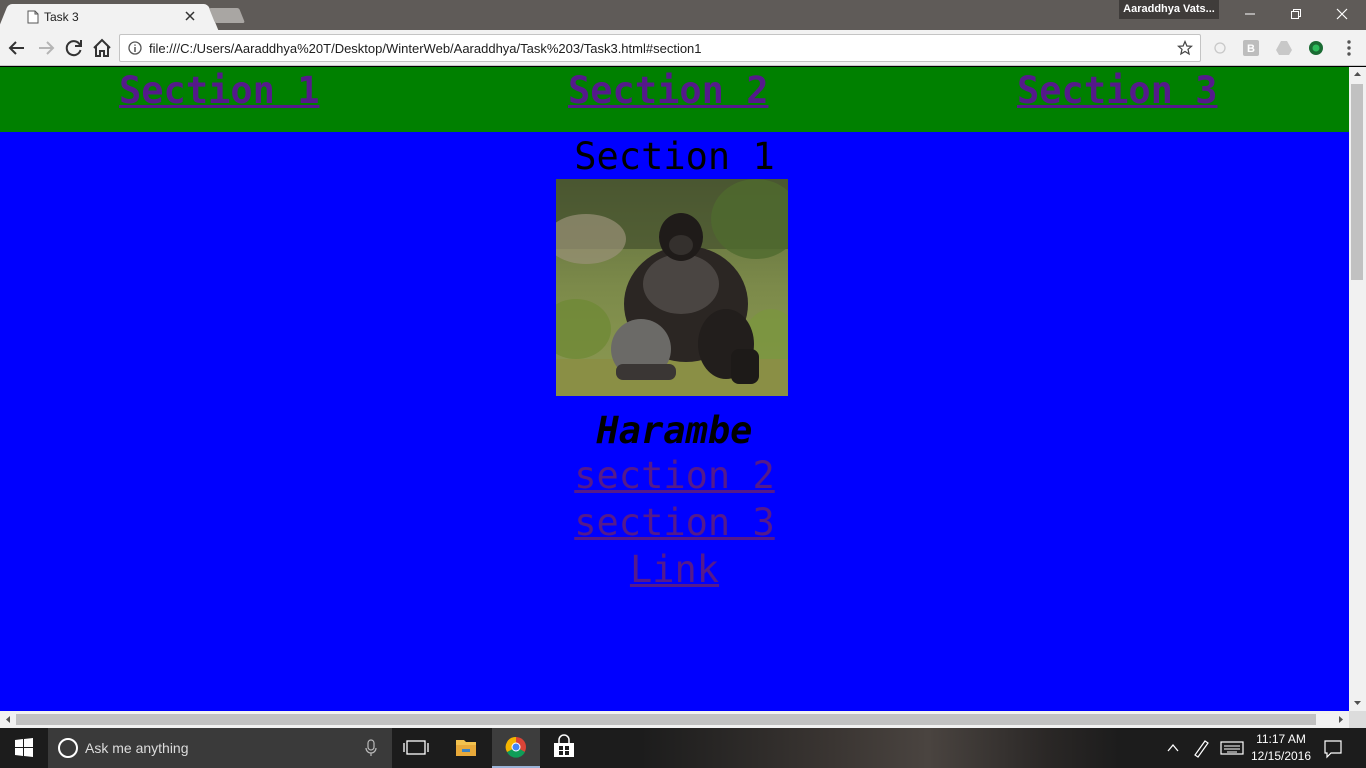  I want to click on taskbar-chrome-button, so click(516, 748).